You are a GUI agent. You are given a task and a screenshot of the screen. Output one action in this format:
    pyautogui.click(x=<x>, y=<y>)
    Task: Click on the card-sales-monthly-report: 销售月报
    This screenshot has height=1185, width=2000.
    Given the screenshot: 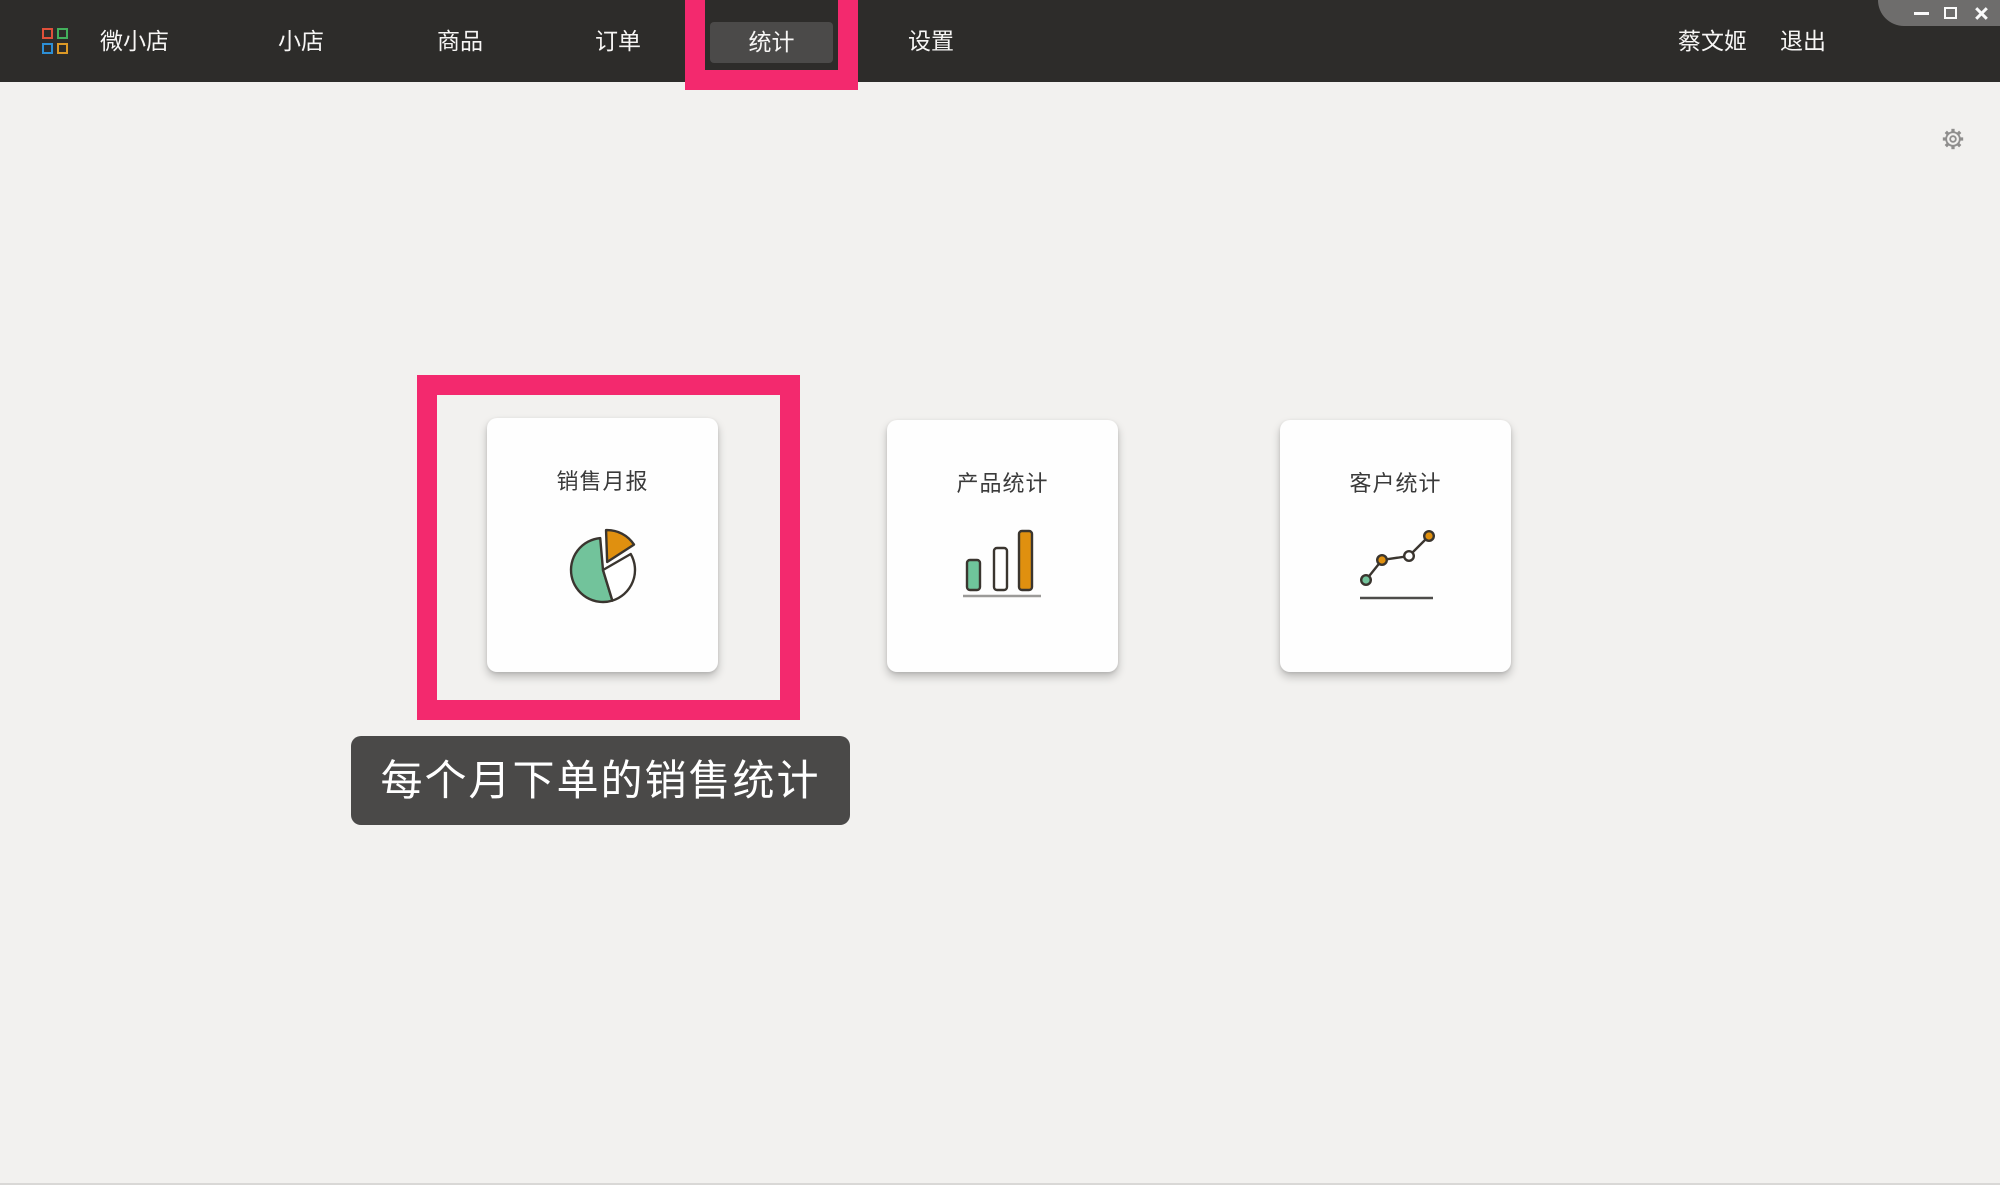 What is the action you would take?
    pyautogui.click(x=602, y=545)
    